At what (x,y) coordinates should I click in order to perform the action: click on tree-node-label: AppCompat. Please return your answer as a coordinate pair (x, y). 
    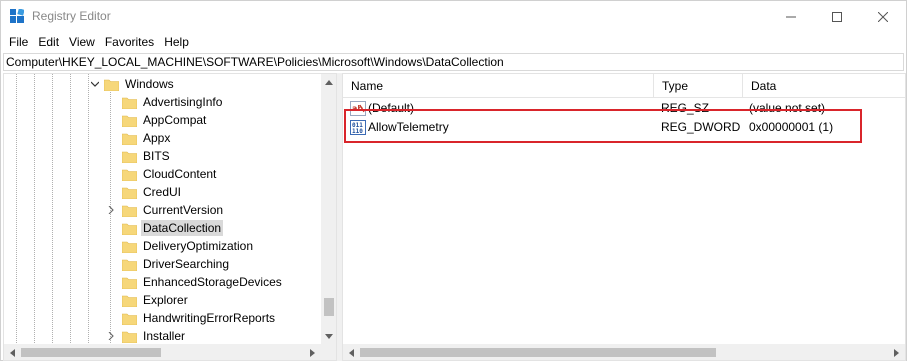
    Looking at the image, I should click on (175, 120).